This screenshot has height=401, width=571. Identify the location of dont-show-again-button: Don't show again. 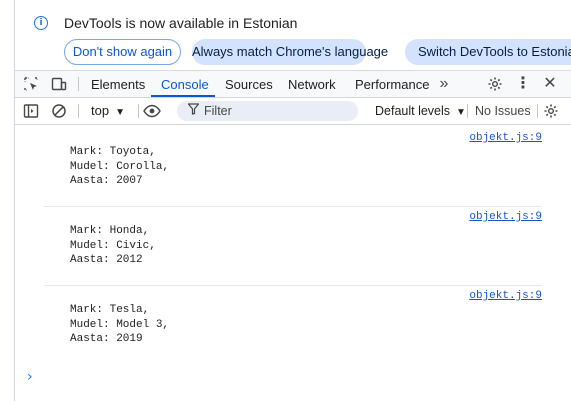
(122, 52).